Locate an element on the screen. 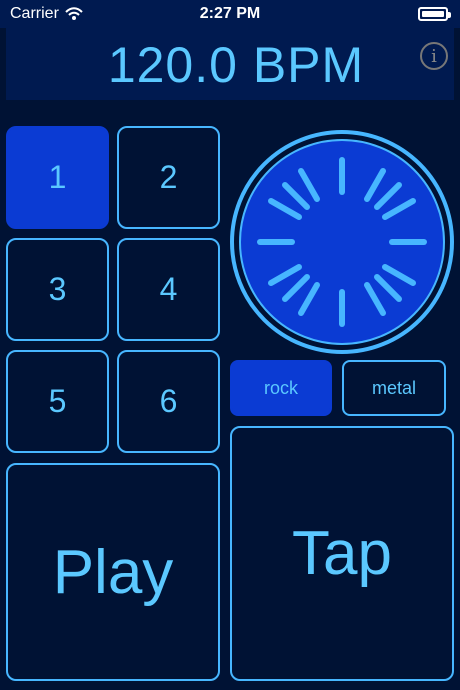 The width and height of the screenshot is (460, 690). info-icon: i is located at coordinates (434, 56).